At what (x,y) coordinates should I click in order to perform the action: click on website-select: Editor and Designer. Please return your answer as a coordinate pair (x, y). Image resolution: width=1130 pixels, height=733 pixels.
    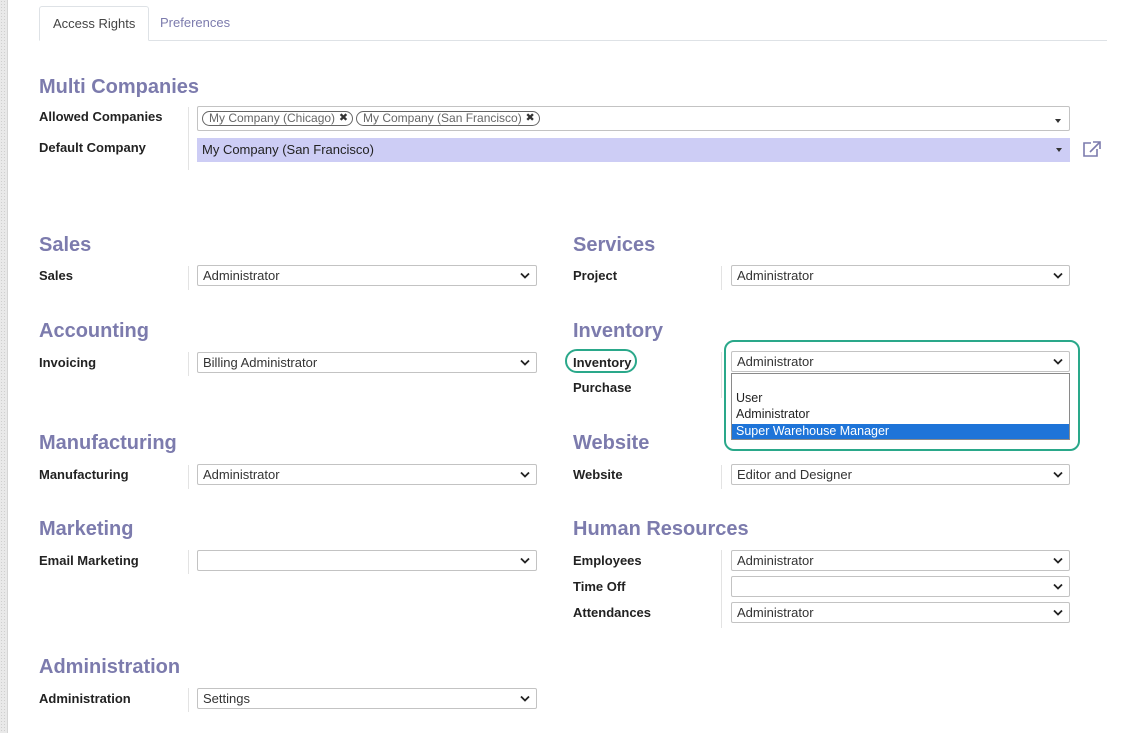
    Looking at the image, I should click on (900, 474).